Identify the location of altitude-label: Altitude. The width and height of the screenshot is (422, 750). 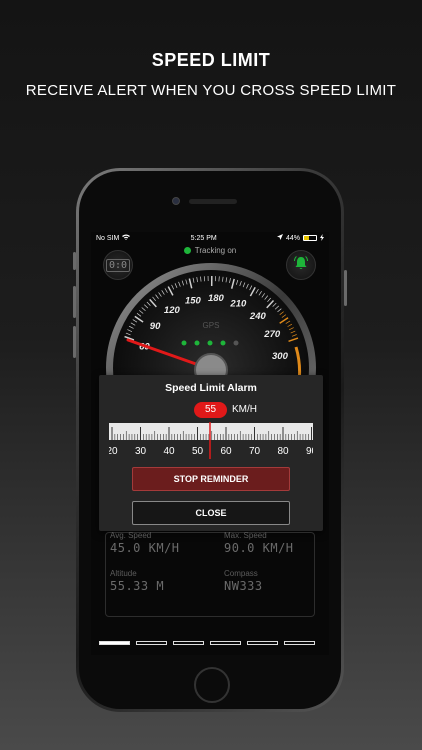
(123, 573).